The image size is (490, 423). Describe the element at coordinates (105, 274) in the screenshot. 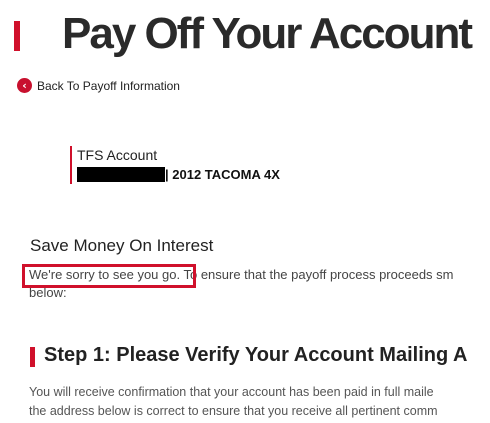

I see `sorry-text: We're sorry to see you go.` at that location.